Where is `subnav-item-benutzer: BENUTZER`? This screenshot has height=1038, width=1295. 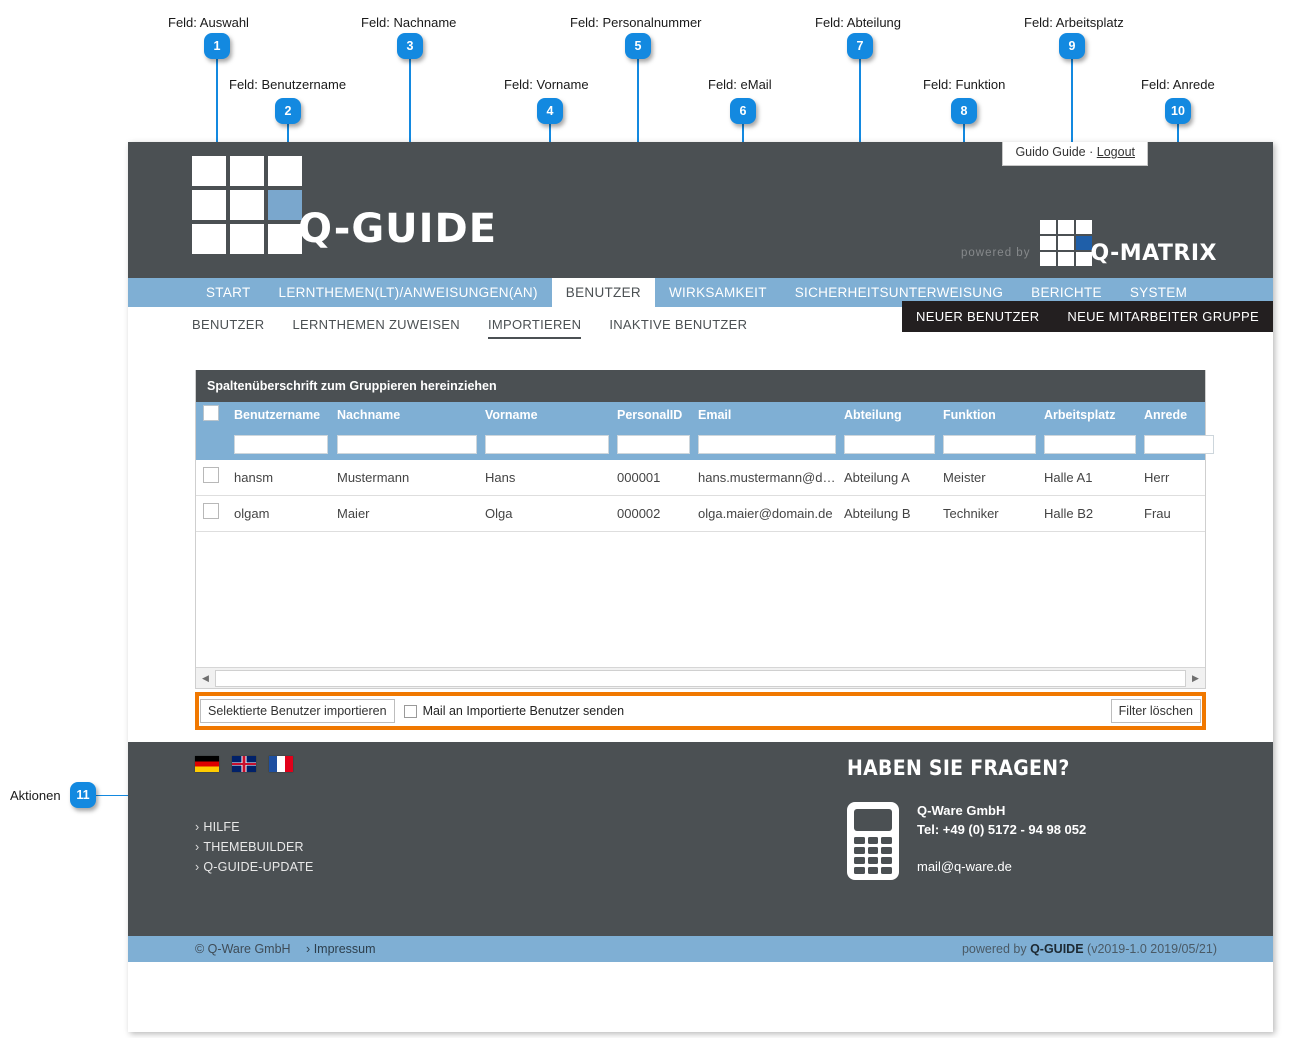
subnav-item-benutzer: BENUTZER is located at coordinates (235, 324).